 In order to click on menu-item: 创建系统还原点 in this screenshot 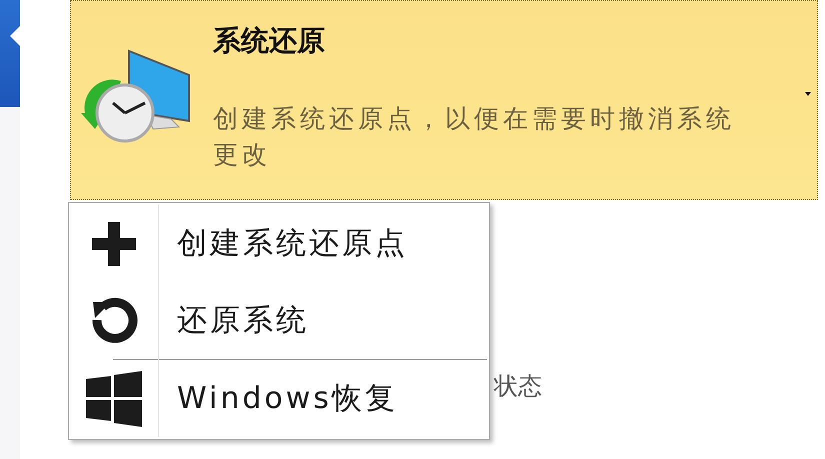, I will do `click(279, 243)`.